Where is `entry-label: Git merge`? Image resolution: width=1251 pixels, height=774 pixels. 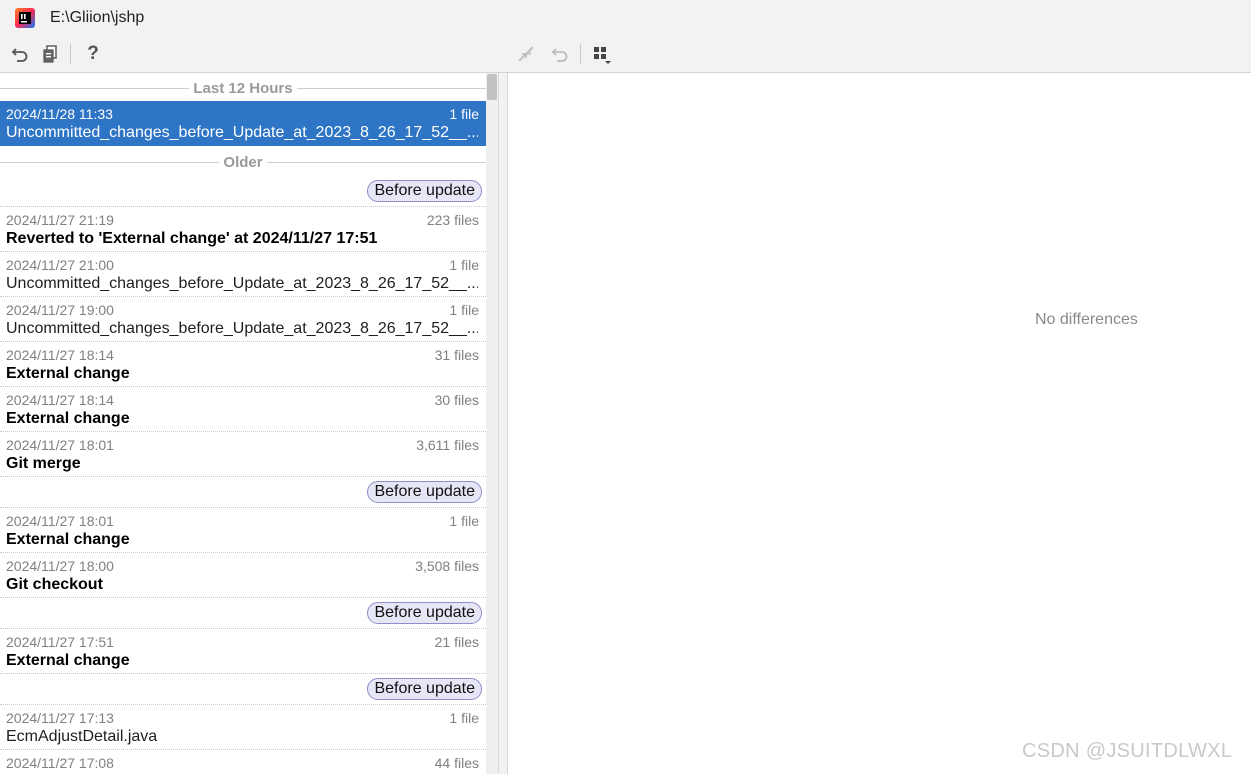 entry-label: Git merge is located at coordinates (43, 463).